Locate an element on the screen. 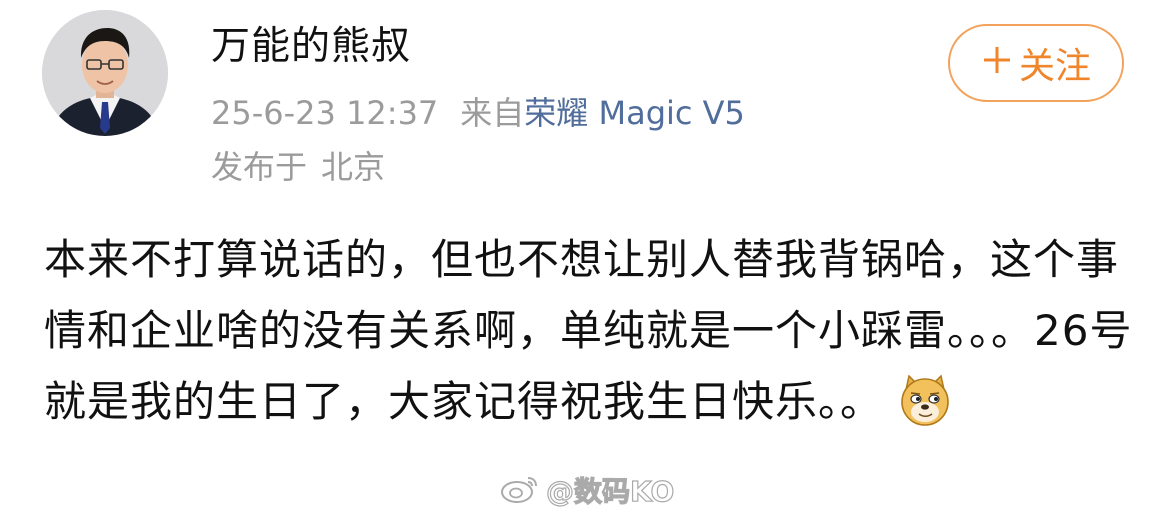  source-device-link: 荣耀 Magic V5 is located at coordinates (634, 113).